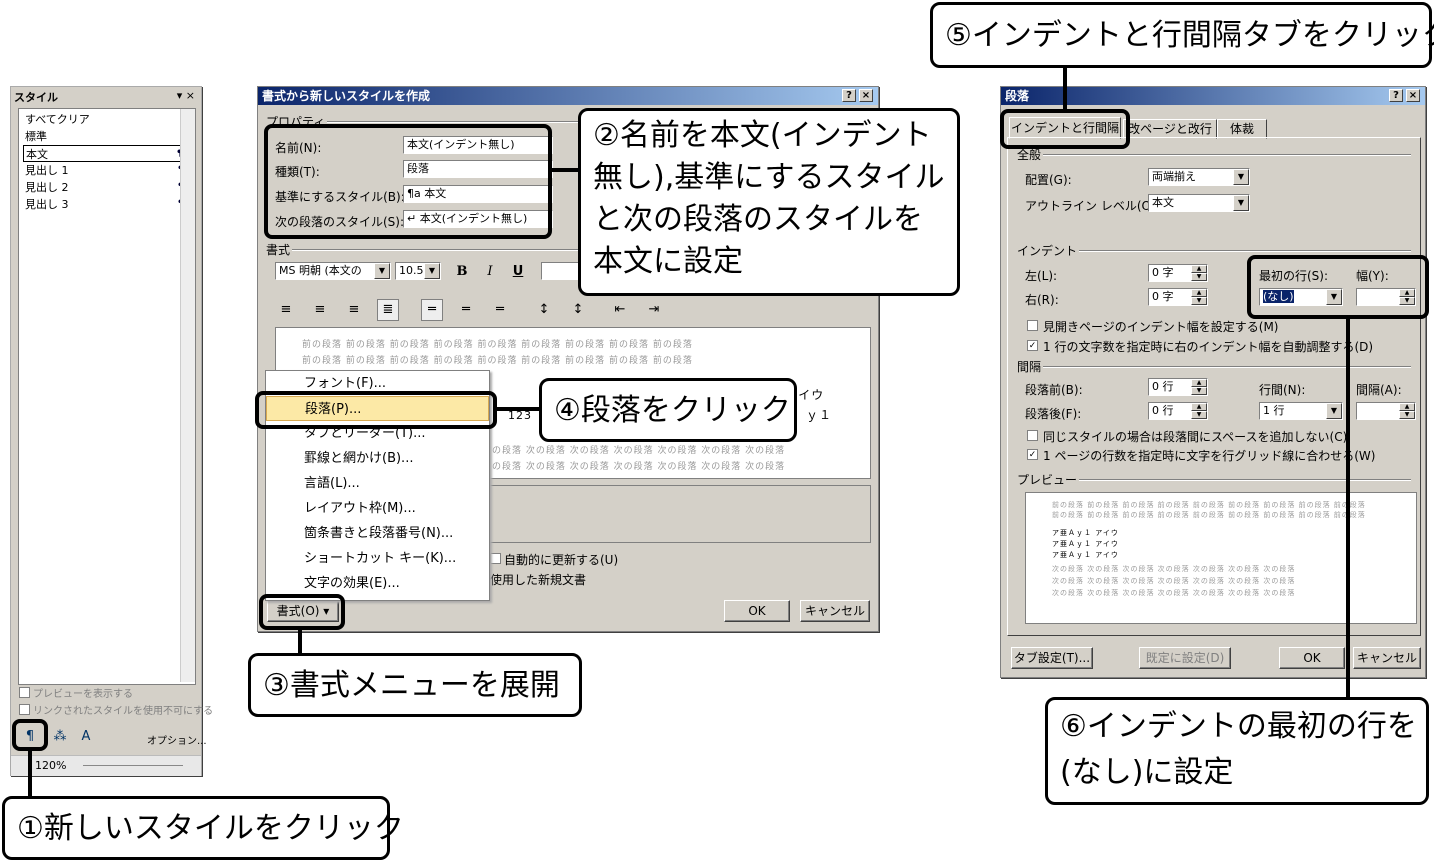 The width and height of the screenshot is (1434, 863). Describe the element at coordinates (1338, 287) in the screenshot. I see `highlight-first-line` at that location.